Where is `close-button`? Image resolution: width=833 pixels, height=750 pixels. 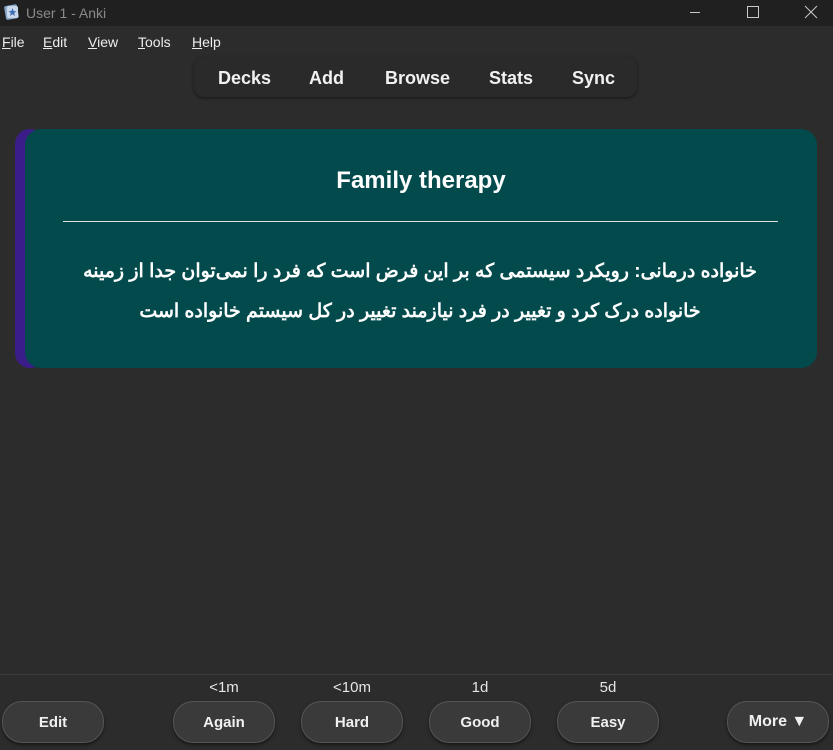 close-button is located at coordinates (810, 13).